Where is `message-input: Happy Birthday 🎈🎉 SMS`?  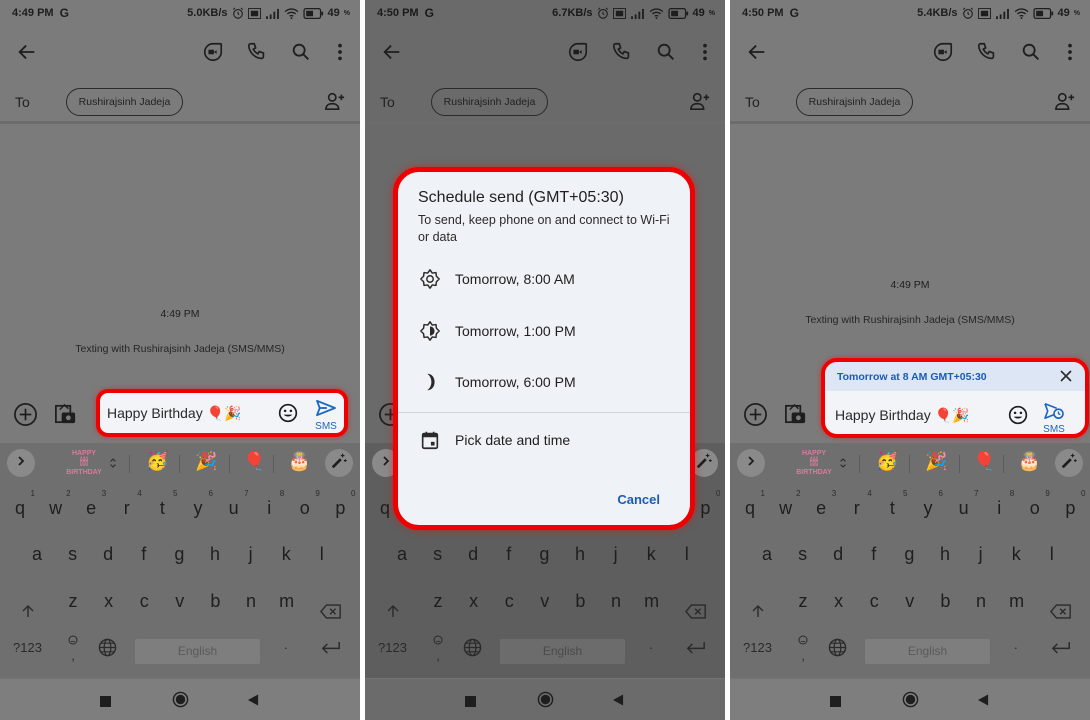 message-input: Happy Birthday 🎈🎉 SMS is located at coordinates (222, 413).